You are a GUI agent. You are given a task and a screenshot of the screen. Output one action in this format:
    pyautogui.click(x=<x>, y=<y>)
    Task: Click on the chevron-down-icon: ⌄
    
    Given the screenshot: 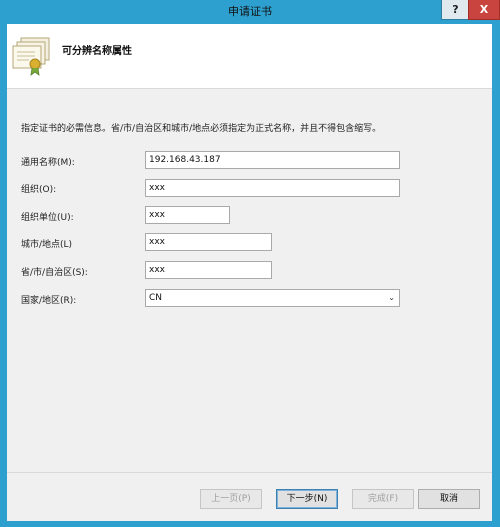 What is the action you would take?
    pyautogui.click(x=391, y=298)
    